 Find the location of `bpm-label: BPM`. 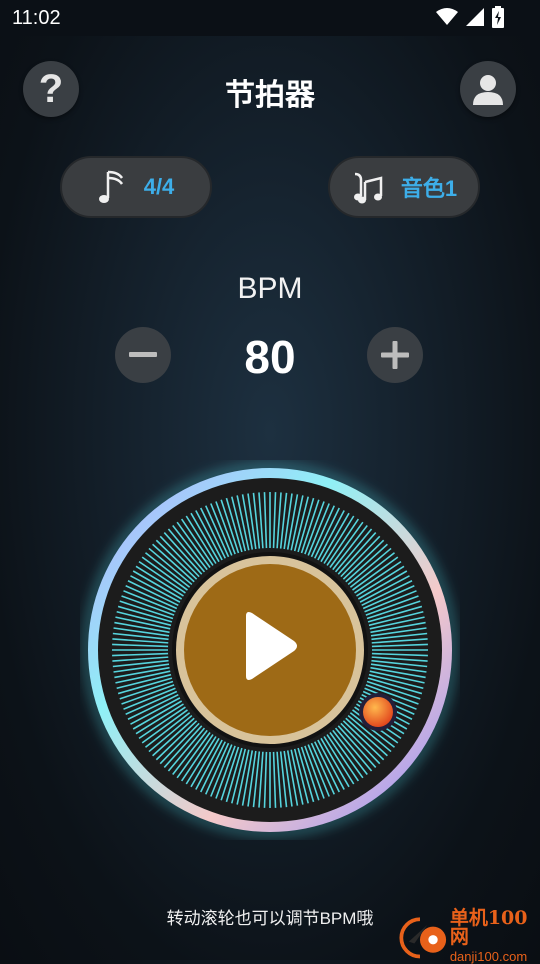

bpm-label: BPM is located at coordinates (270, 288).